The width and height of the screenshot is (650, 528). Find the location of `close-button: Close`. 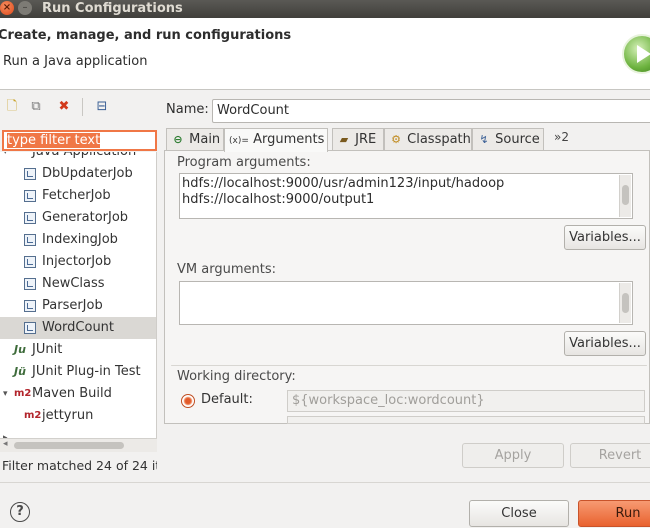

close-button: Close is located at coordinates (519, 513).